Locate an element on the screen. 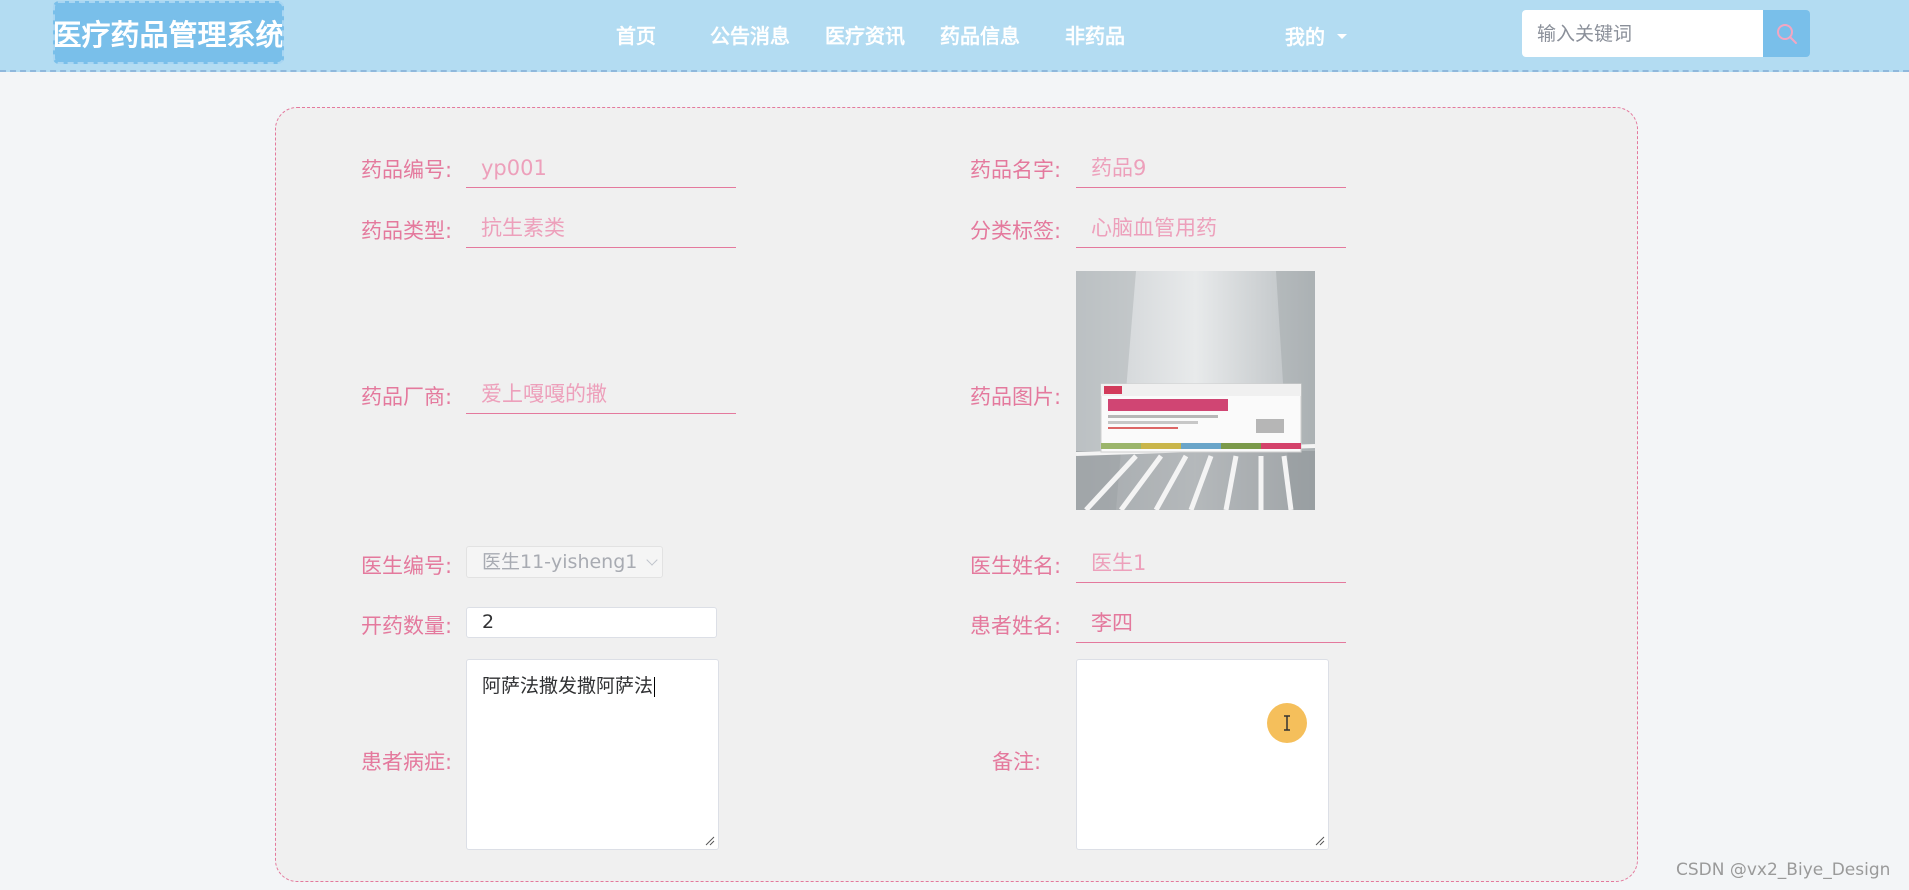  top-nav-bar: 医疗药品管理系统 首页 公告消息 医疗资讯 药品信息 非药品 我的 is located at coordinates (954, 36).